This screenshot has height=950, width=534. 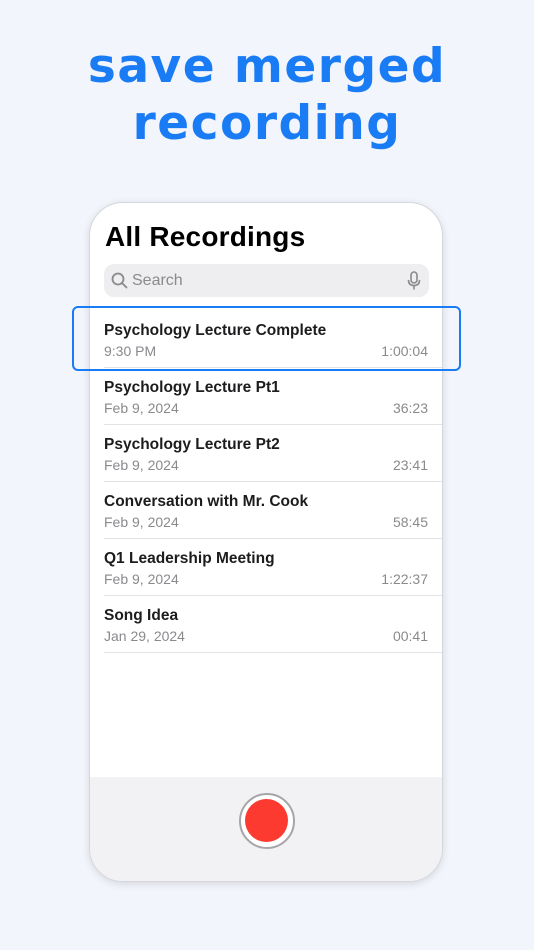 What do you see at coordinates (141, 615) in the screenshot?
I see `recording-title: Song Idea` at bounding box center [141, 615].